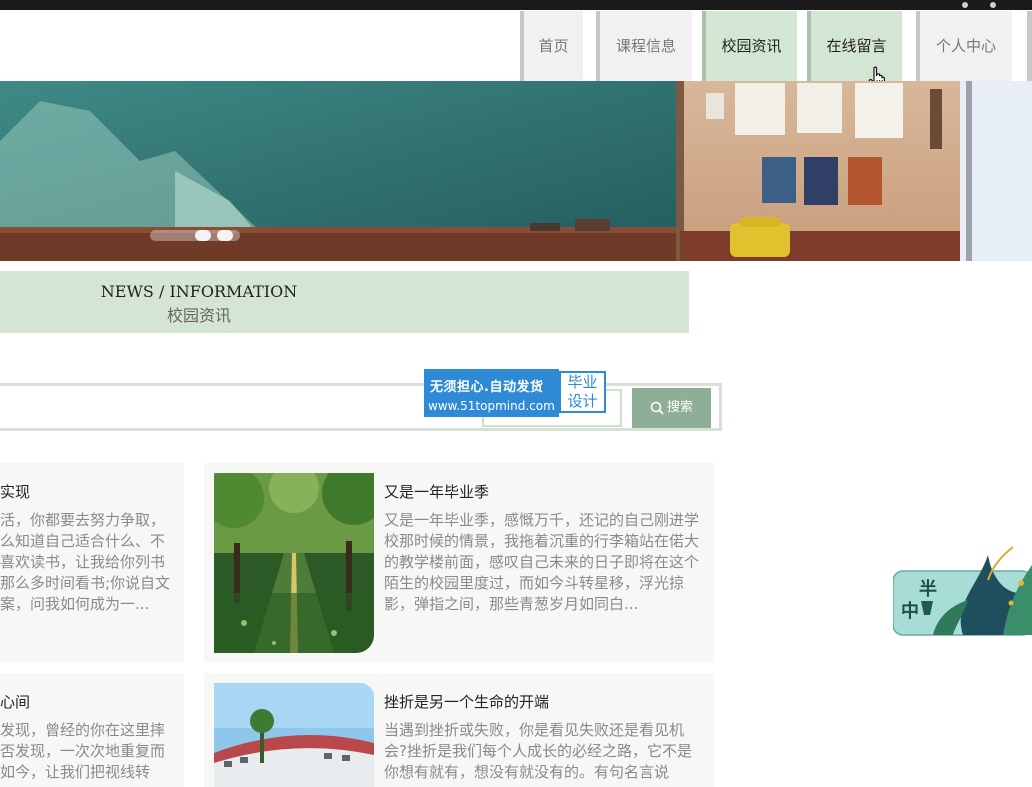 The height and width of the screenshot is (787, 1032). I want to click on news-card: 心间 发现，曾经的你在这里摔否发现，一次次地重复而如今，让我们把视线转, so click(92, 730).